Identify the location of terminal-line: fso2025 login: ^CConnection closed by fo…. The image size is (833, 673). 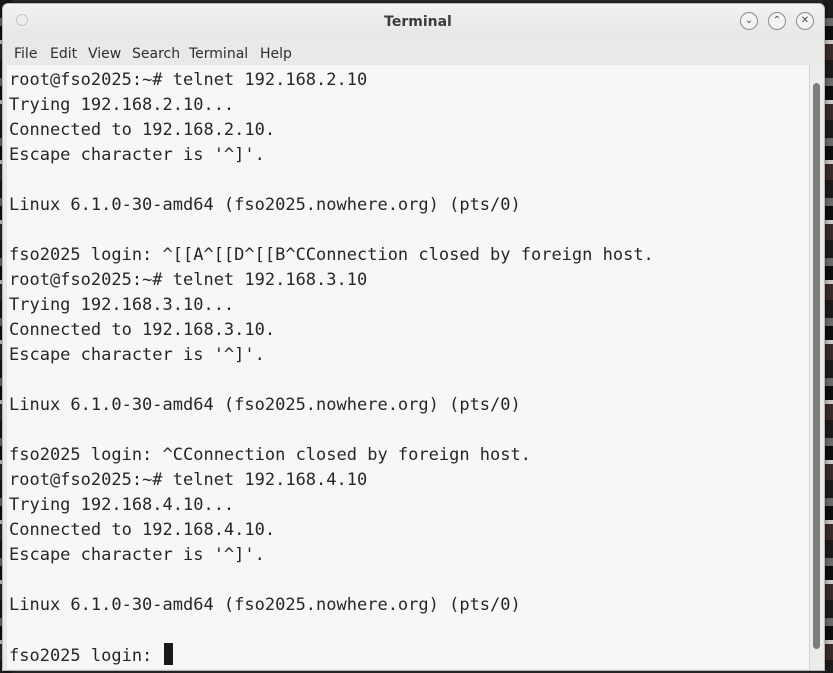
(270, 455).